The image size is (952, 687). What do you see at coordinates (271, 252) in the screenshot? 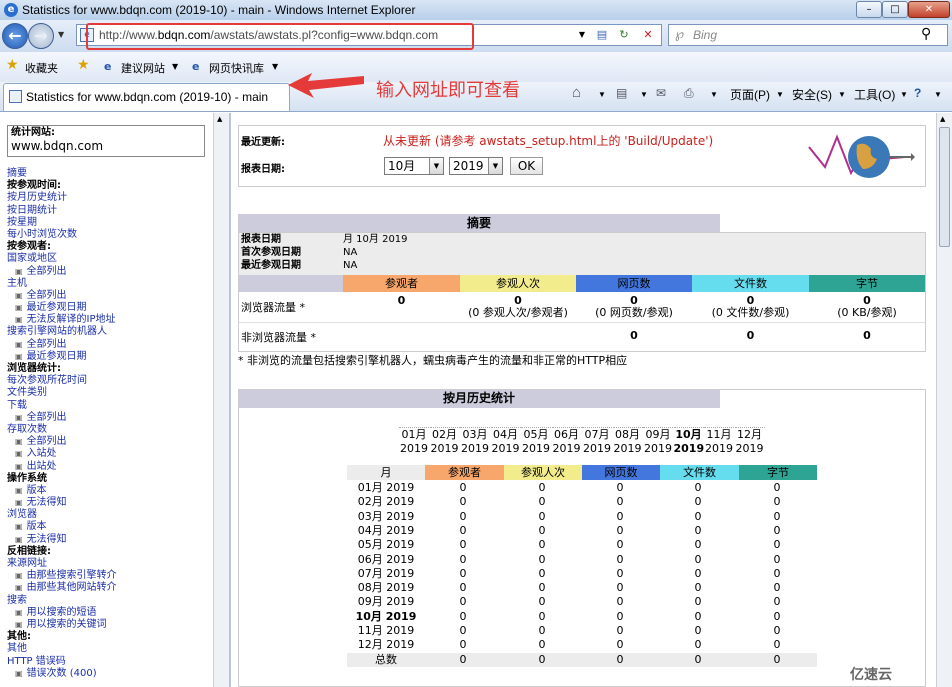
I see `first-visit-label: 首次参观日期` at bounding box center [271, 252].